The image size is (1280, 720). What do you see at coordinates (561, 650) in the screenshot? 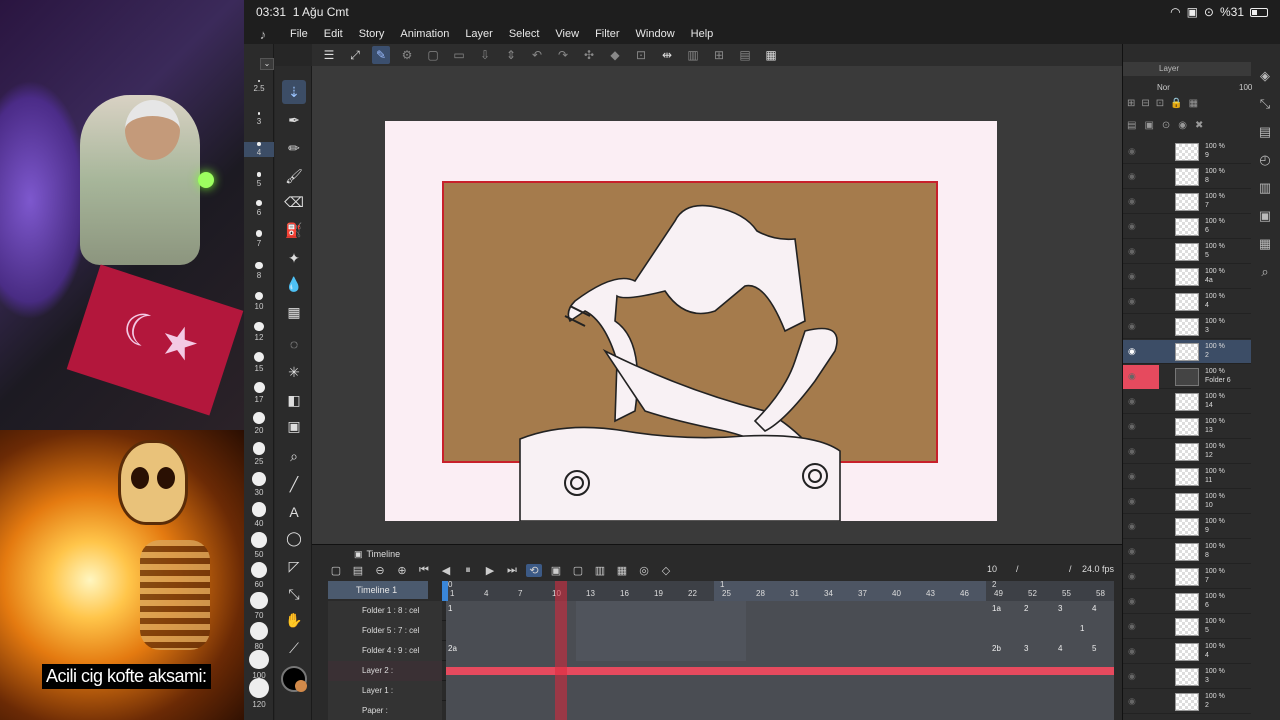
I see `playhead` at bounding box center [561, 650].